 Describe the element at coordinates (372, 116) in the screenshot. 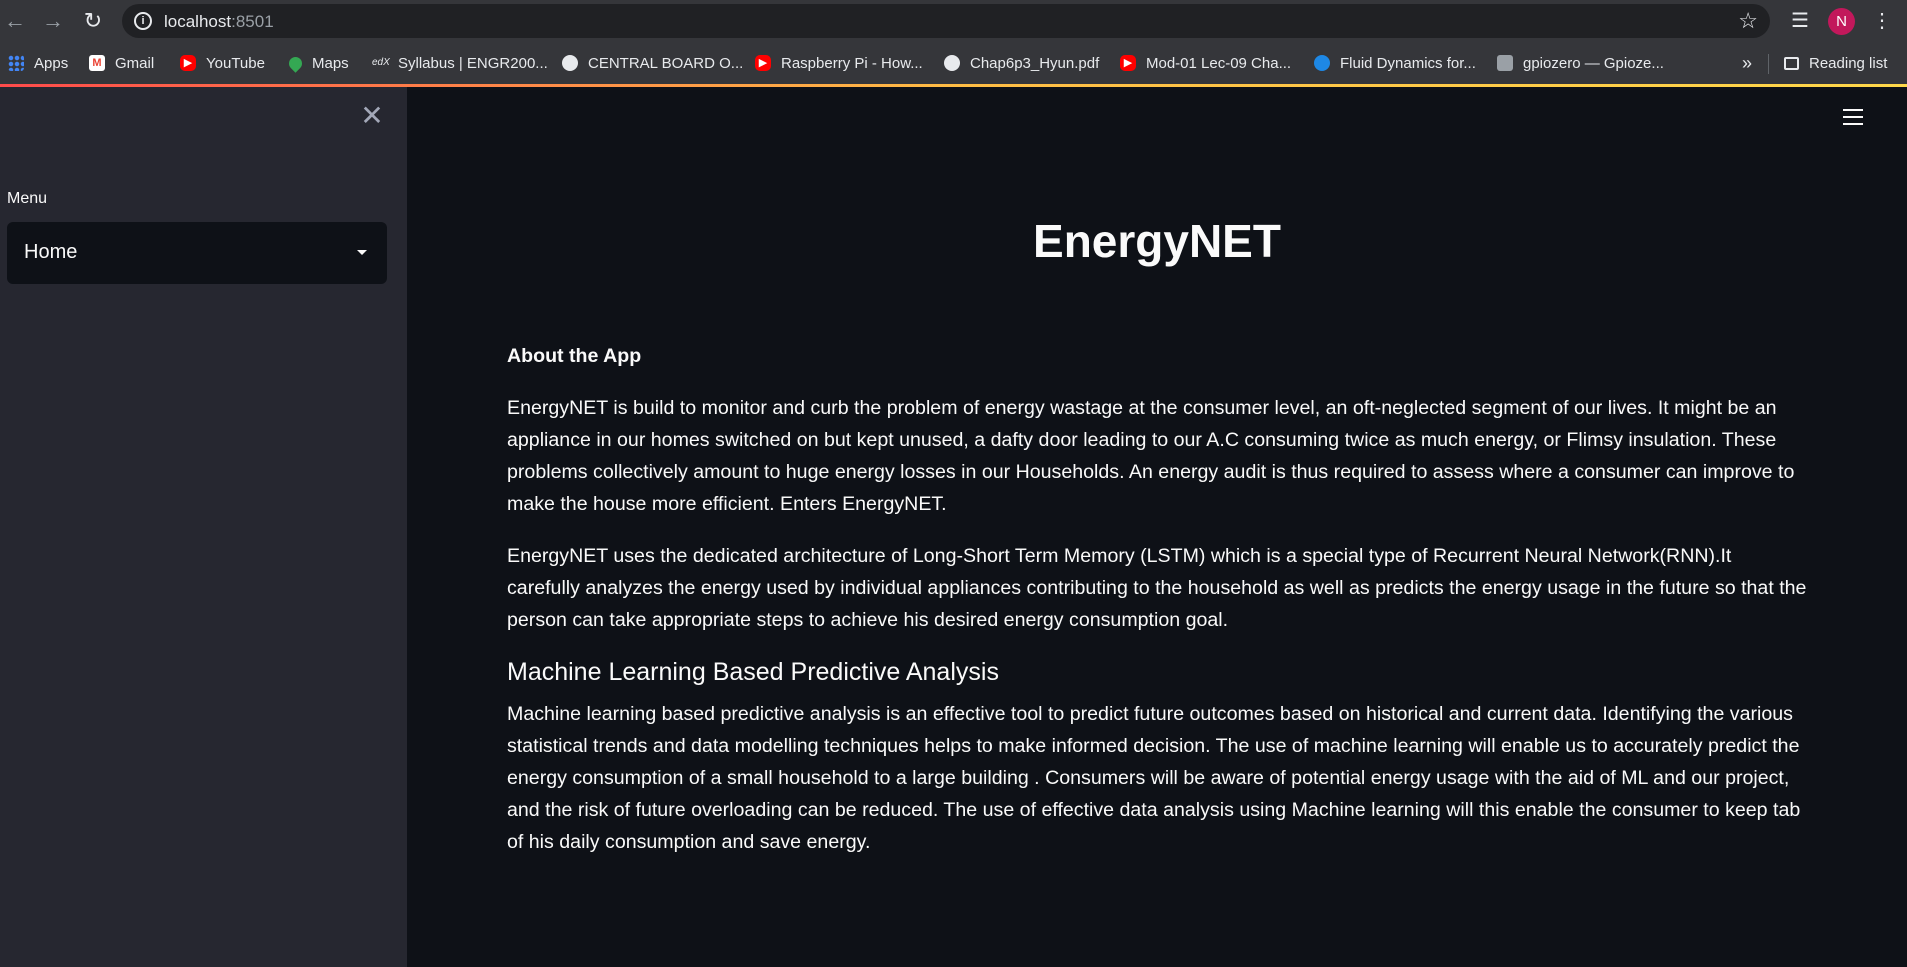

I see `close-sidebar-icon: ✕` at that location.